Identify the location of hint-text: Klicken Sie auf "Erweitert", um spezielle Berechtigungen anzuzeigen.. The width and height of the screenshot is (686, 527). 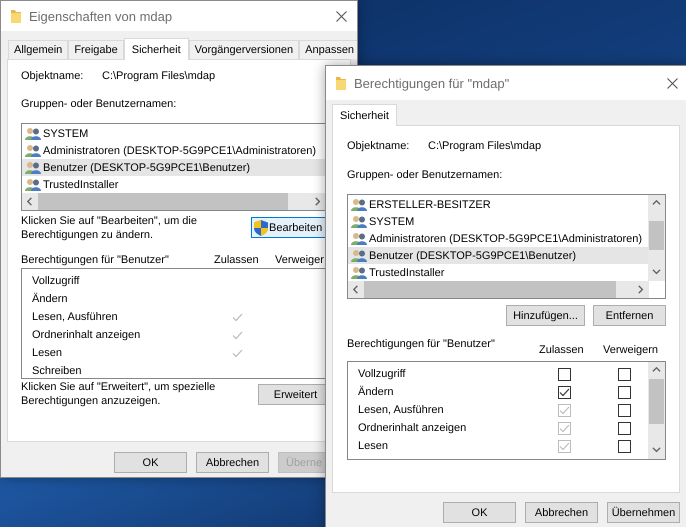
(118, 394).